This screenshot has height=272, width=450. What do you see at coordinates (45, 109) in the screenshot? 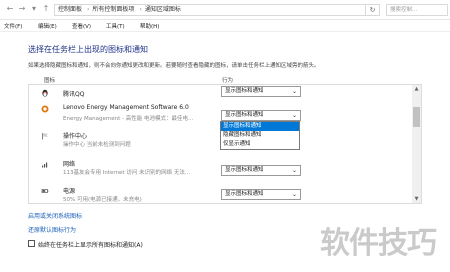
I see `energy-management-icon` at bounding box center [45, 109].